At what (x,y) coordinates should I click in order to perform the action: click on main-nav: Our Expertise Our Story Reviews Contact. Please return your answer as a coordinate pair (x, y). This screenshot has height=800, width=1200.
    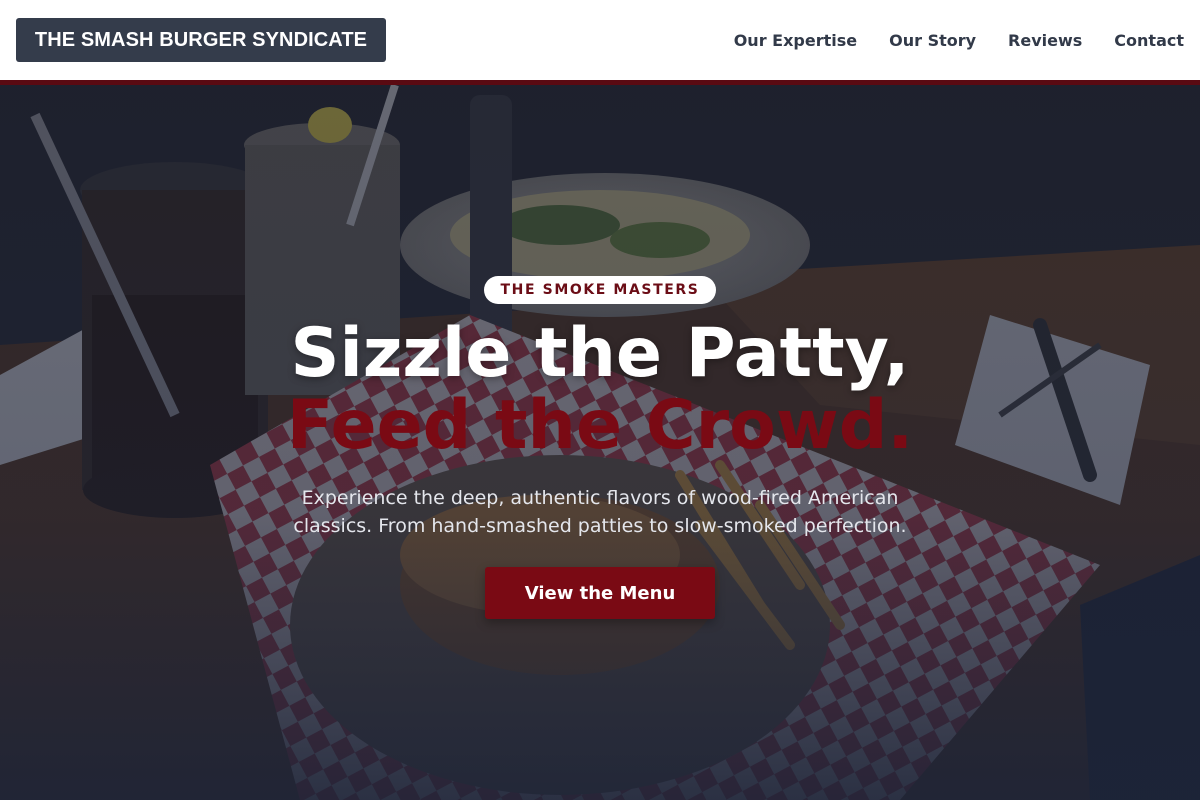
    Looking at the image, I should click on (959, 40).